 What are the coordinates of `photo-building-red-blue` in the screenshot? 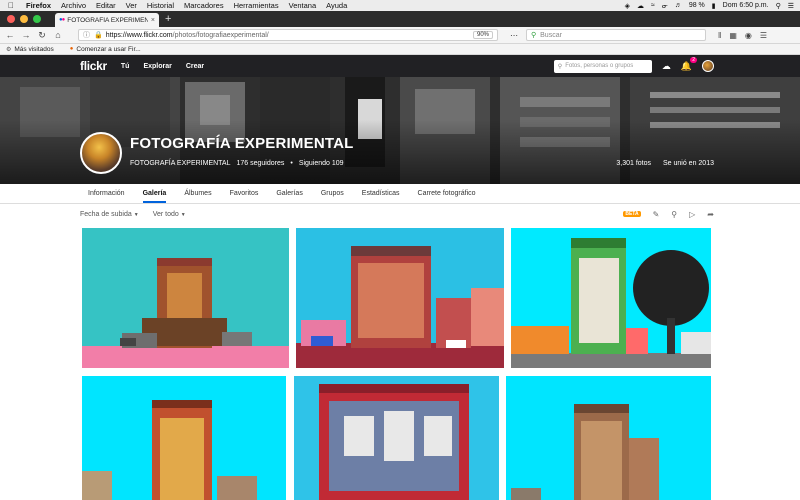 It's located at (396, 438).